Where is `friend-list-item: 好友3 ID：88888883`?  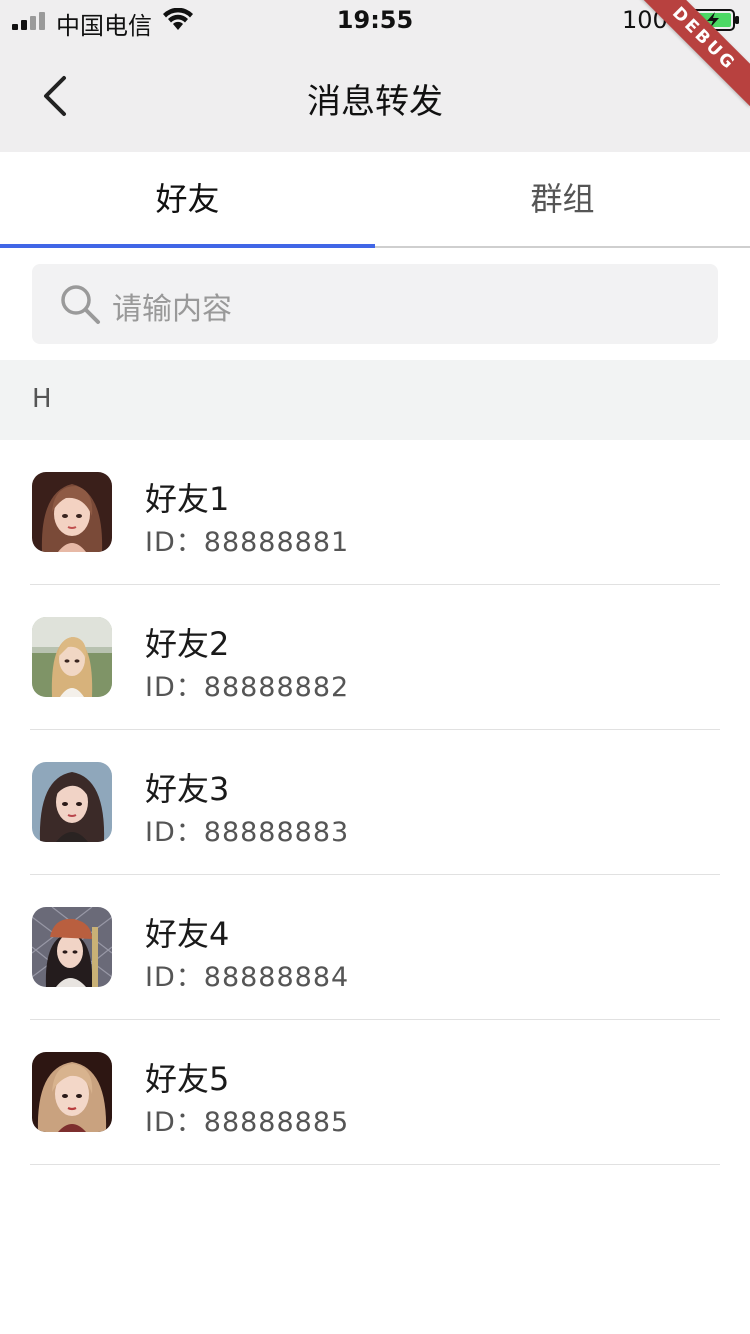 friend-list-item: 好友3 ID：88888883 is located at coordinates (375, 802).